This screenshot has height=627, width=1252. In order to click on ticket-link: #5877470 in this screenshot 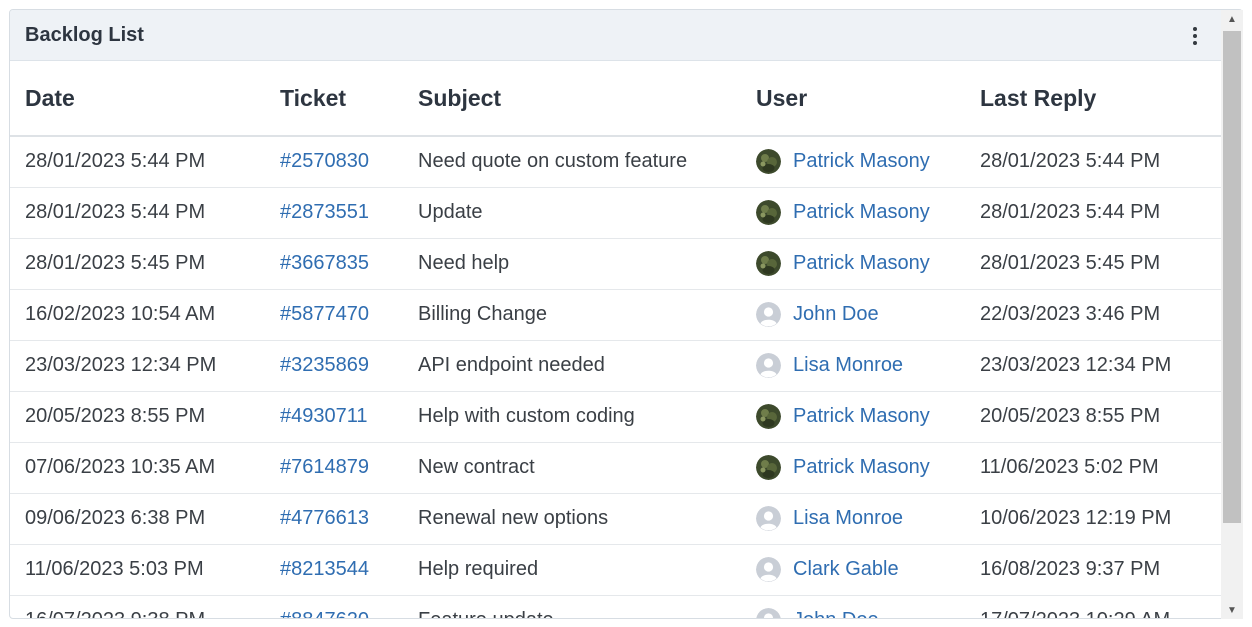, I will do `click(334, 315)`.